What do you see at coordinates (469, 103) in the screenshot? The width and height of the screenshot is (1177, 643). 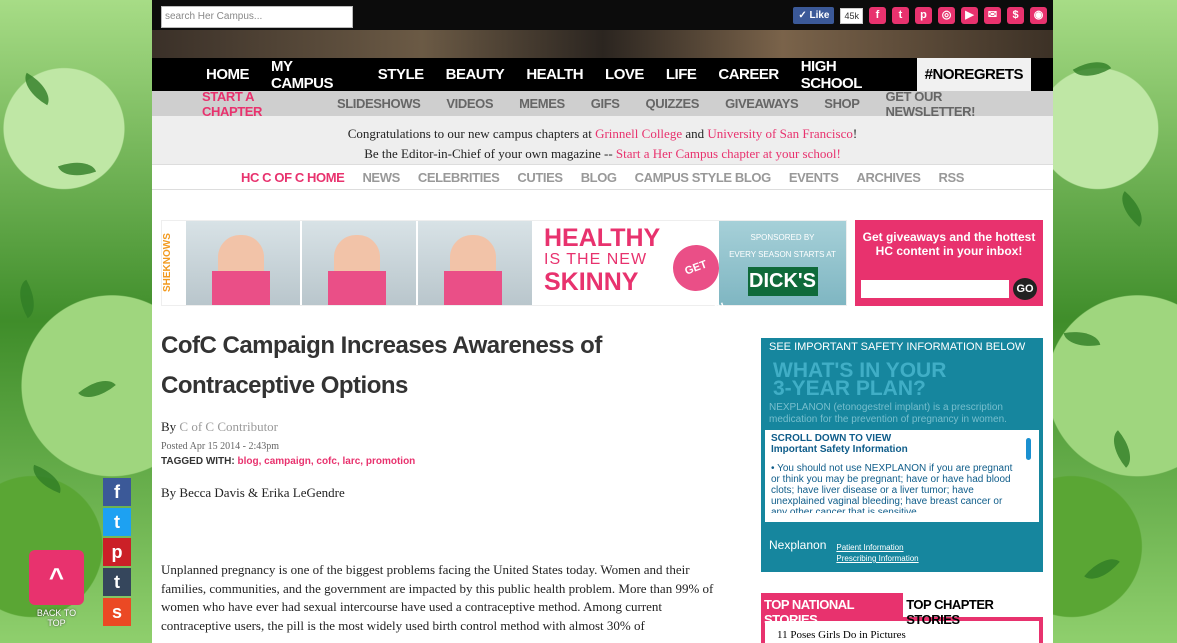 I see `subnav-videos: VIDEOS` at bounding box center [469, 103].